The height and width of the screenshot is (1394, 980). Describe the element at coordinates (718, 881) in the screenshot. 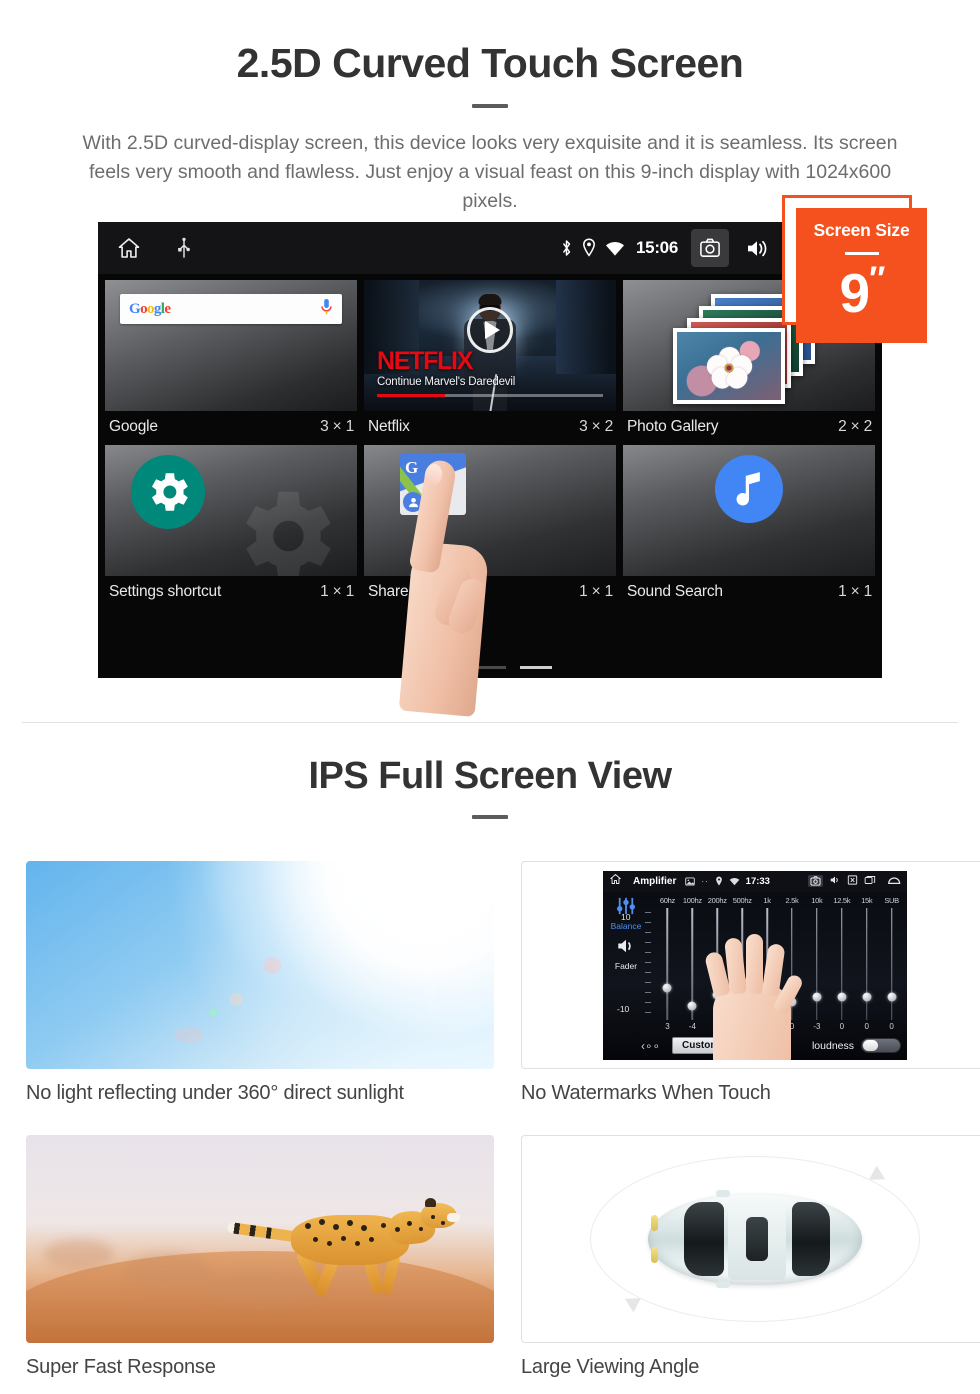

I see `location-icon` at that location.